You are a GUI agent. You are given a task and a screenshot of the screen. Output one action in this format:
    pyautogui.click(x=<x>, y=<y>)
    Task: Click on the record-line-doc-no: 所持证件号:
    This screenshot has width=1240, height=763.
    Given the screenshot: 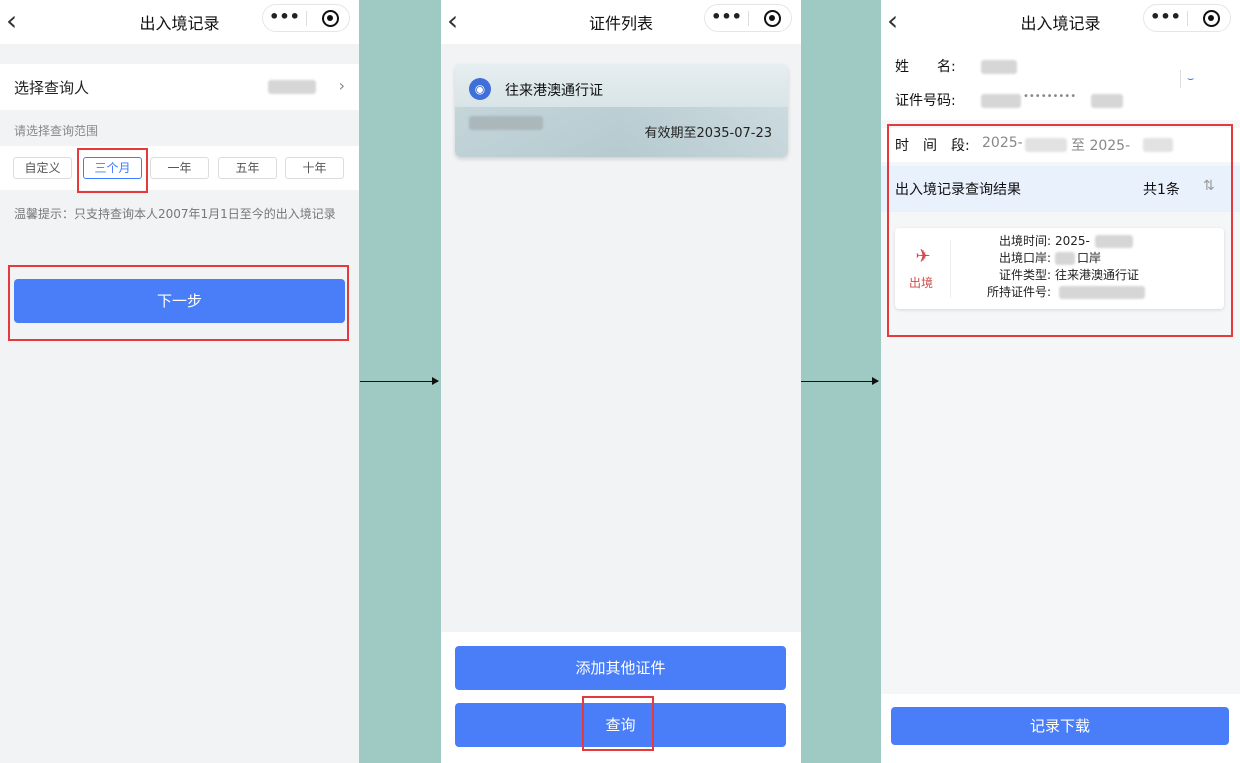 What is the action you would take?
    pyautogui.click(x=1091, y=292)
    